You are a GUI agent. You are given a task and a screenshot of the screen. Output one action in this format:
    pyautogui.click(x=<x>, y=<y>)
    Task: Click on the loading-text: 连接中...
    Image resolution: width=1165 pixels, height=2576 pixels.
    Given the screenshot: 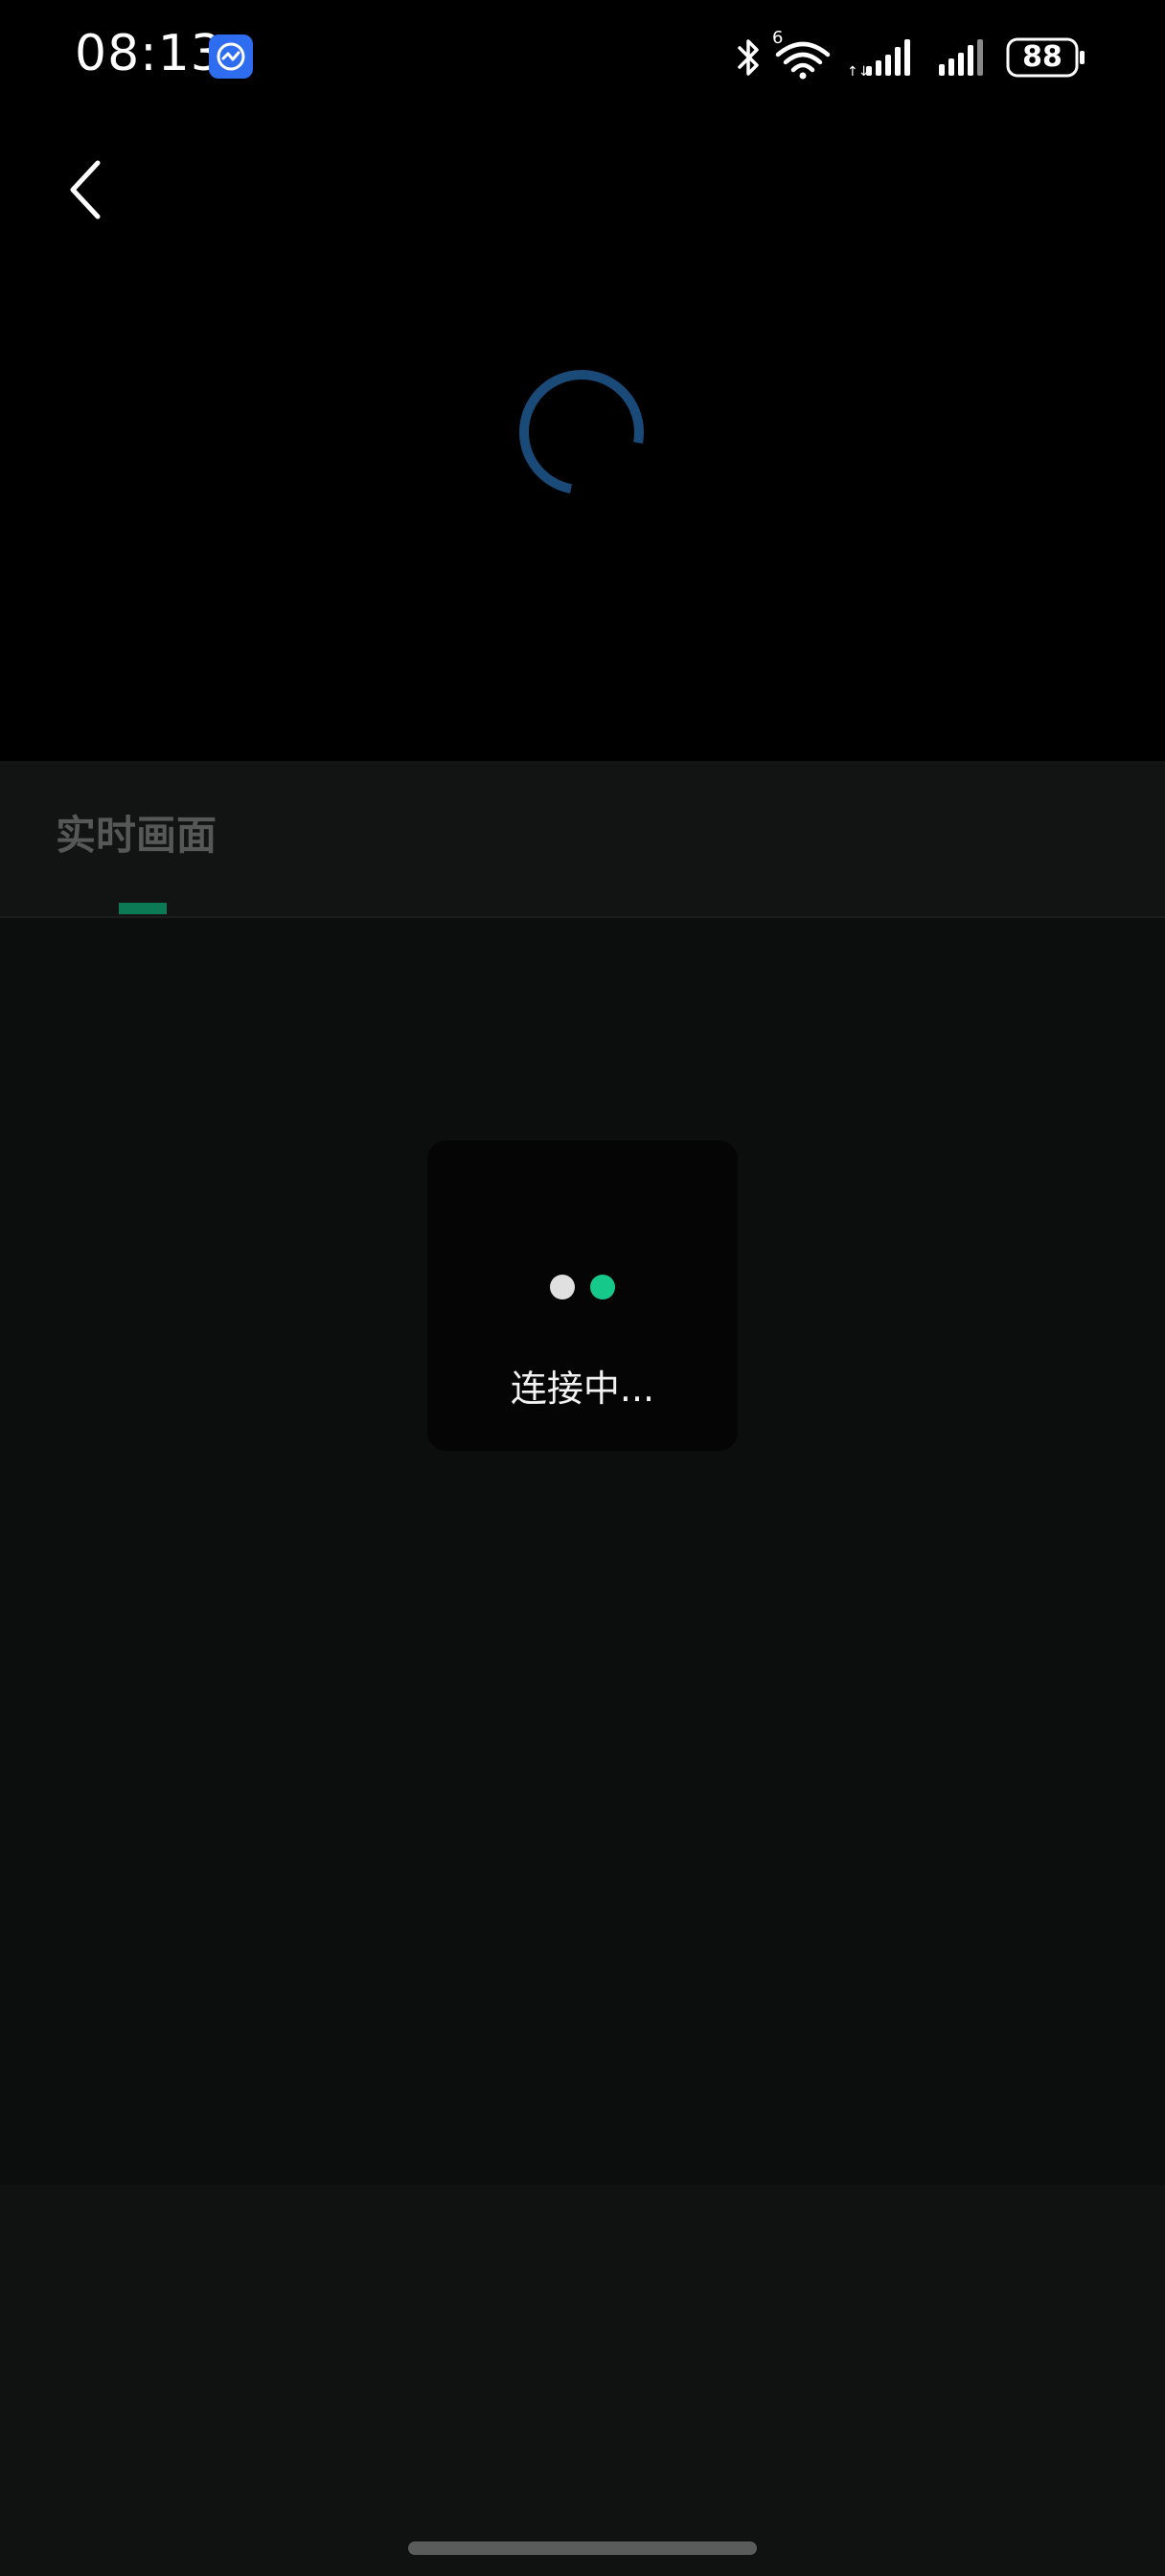 What is the action you would take?
    pyautogui.click(x=582, y=1389)
    